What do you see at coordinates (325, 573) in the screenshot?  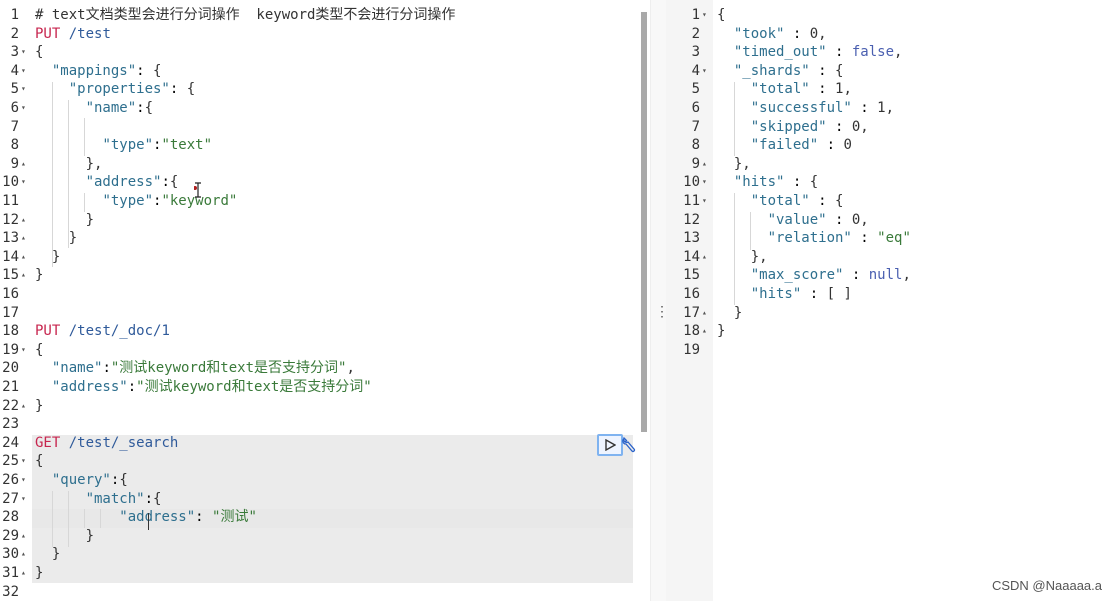 I see `code-line: 31 ▴}` at bounding box center [325, 573].